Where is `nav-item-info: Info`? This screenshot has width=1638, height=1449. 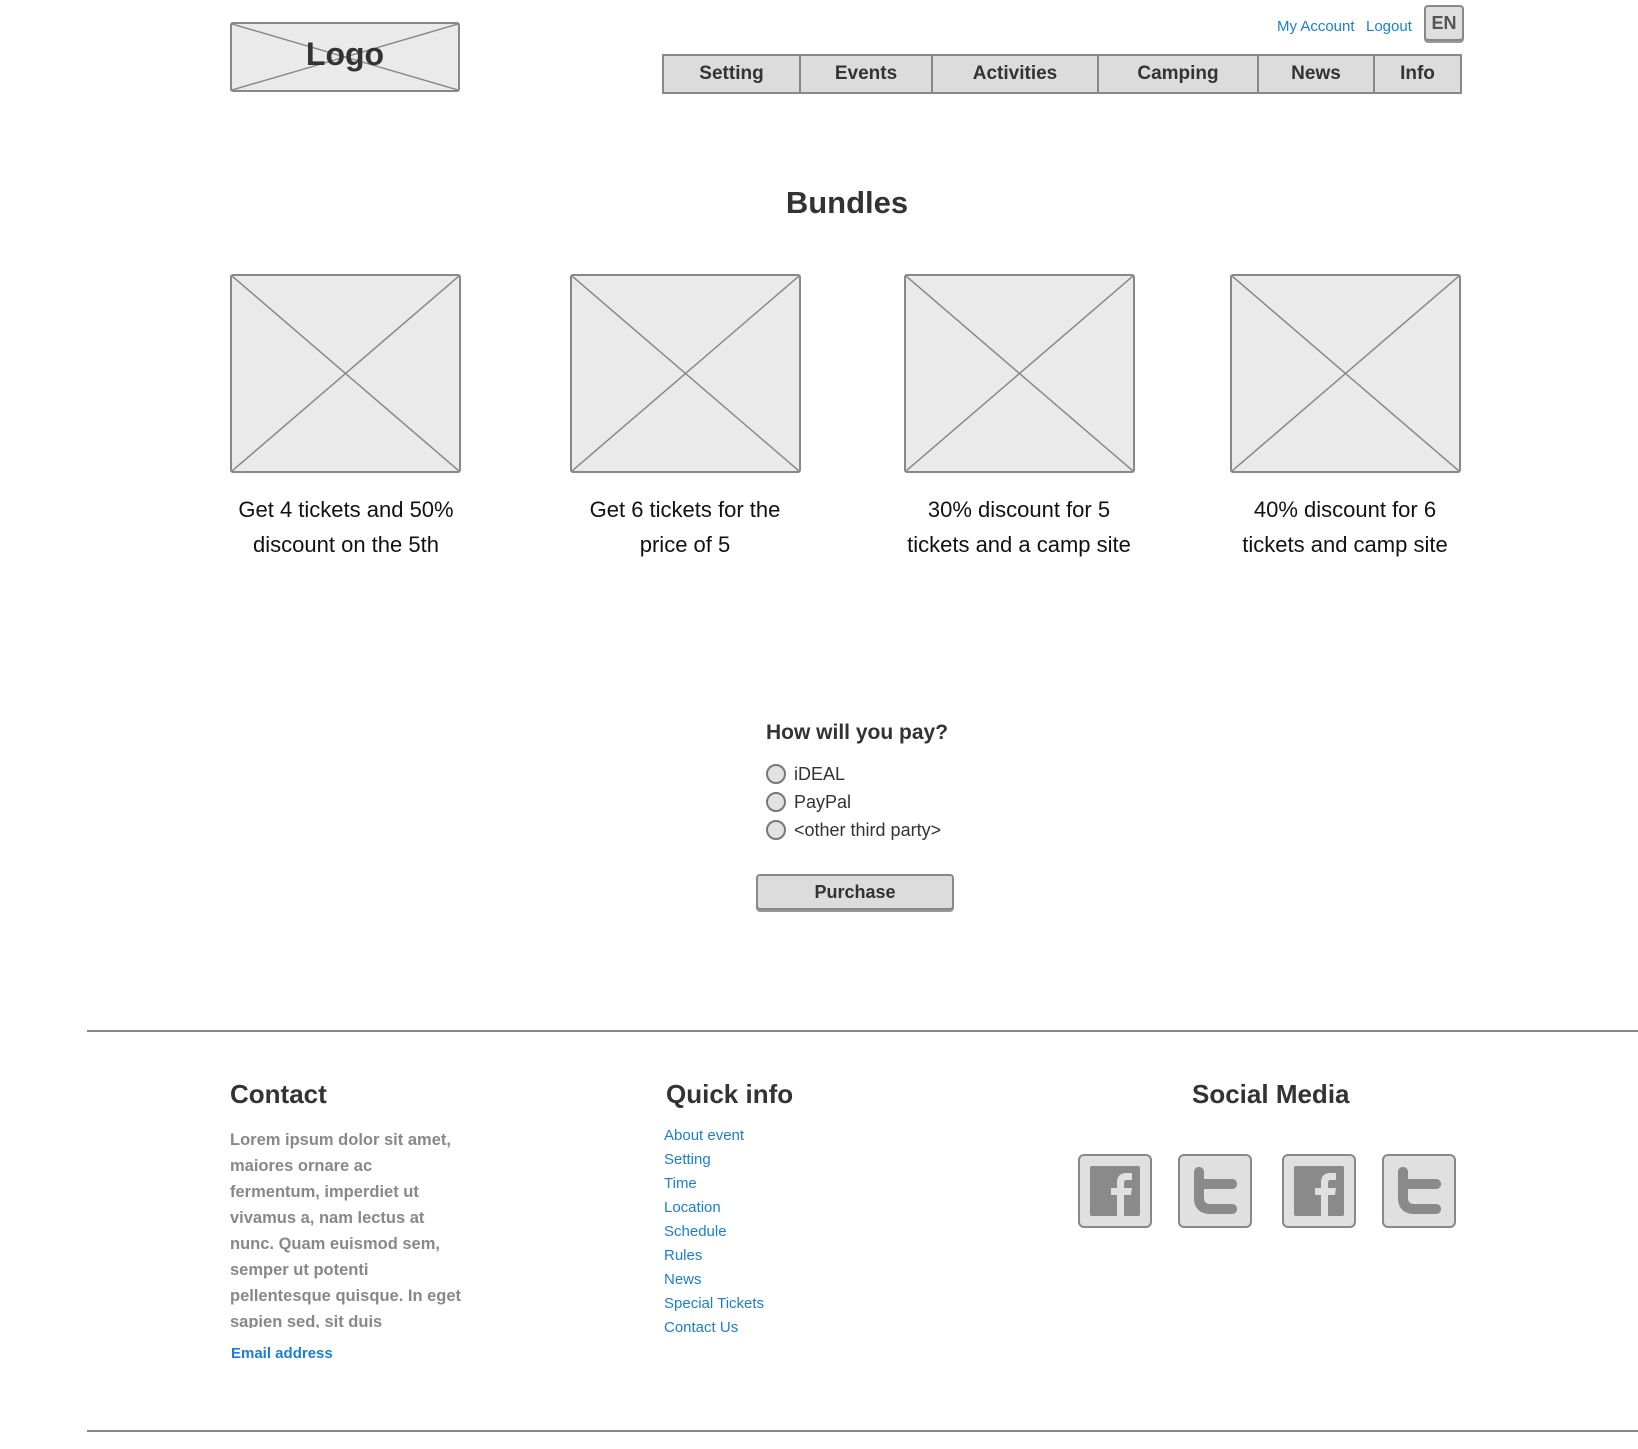
nav-item-info: Info is located at coordinates (1417, 74).